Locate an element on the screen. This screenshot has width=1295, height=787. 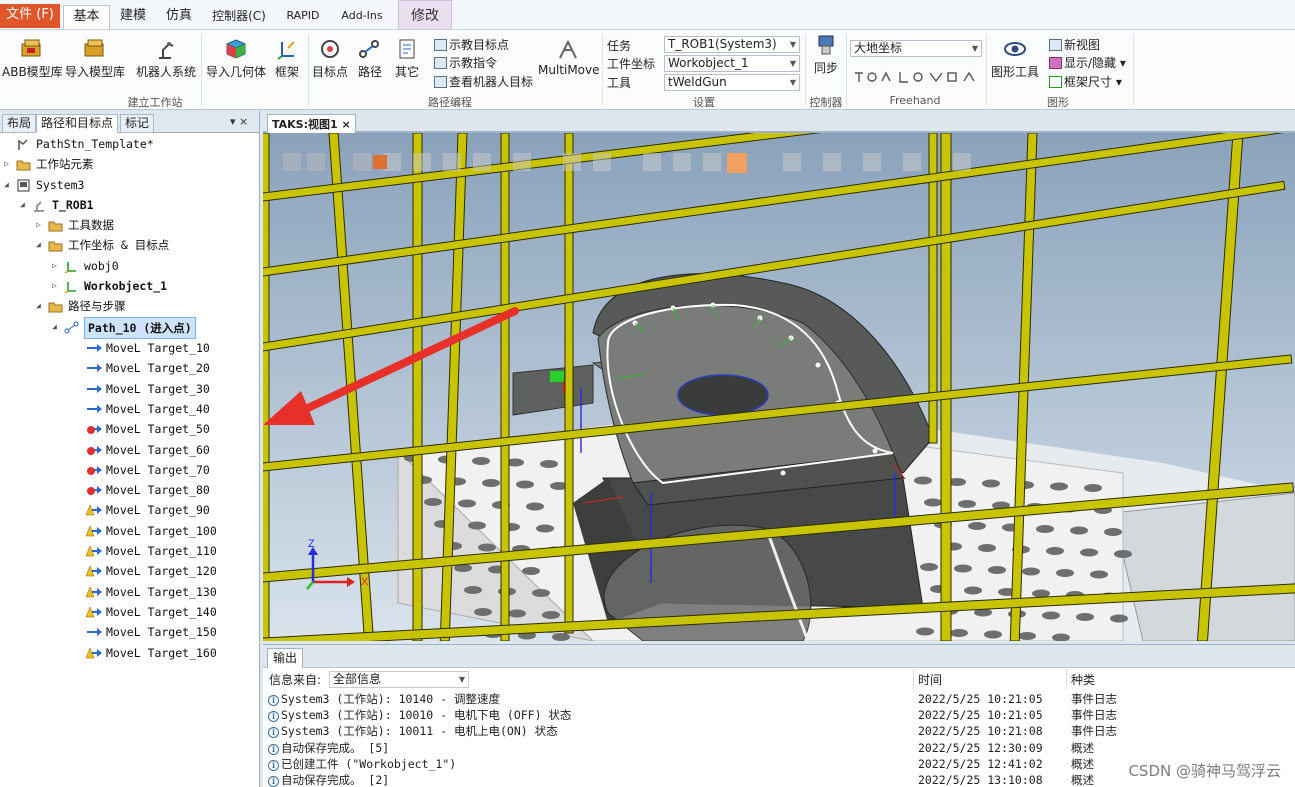
show-hide-label: 显示/隐藏 is located at coordinates (1090, 63).